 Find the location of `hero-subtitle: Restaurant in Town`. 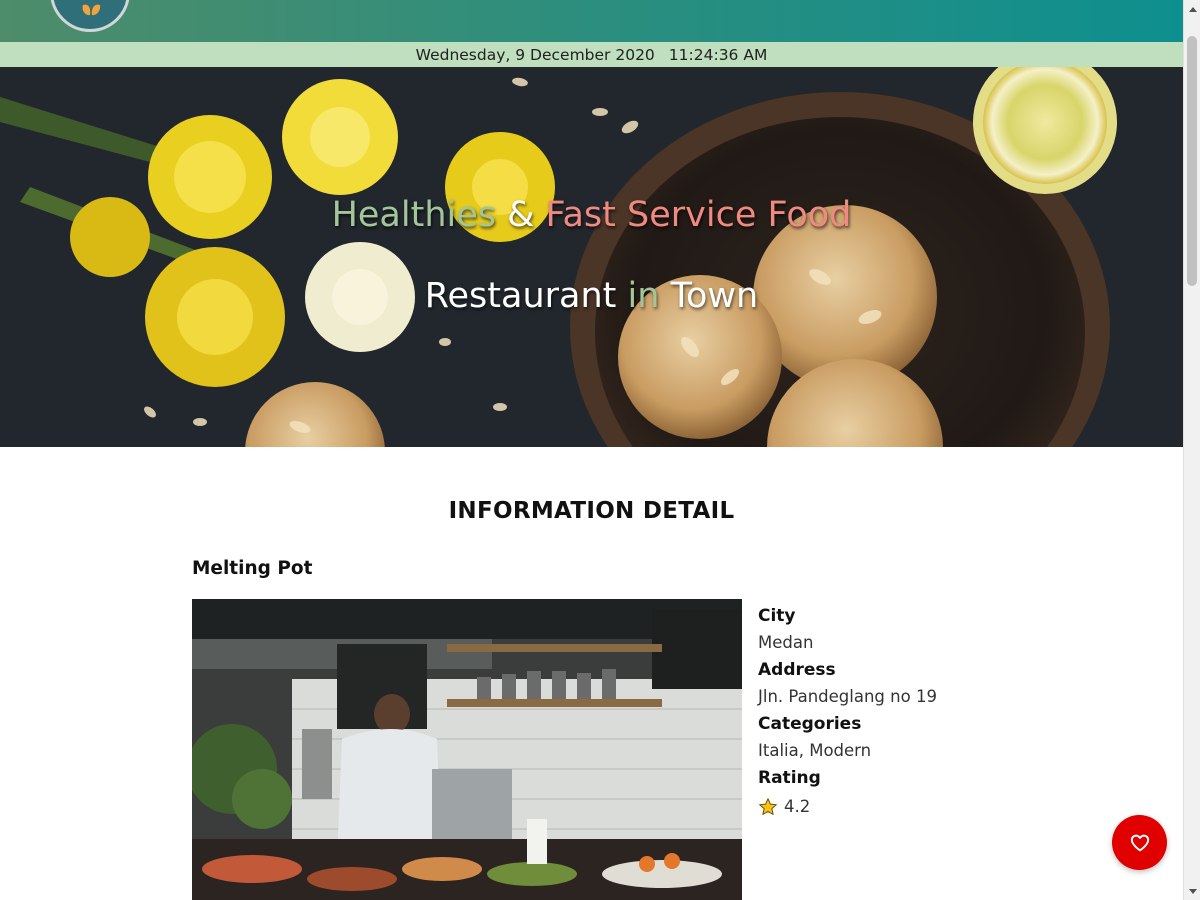

hero-subtitle: Restaurant in Town is located at coordinates (591, 296).